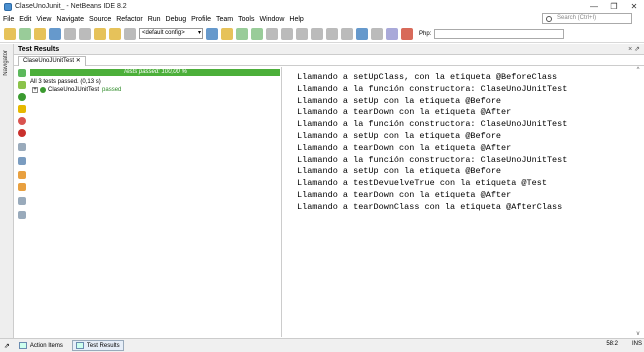 Image resolution: width=644 pixels, height=352 pixels. What do you see at coordinates (52, 61) in the screenshot?
I see `tab-claseunojunittest: ClaseUnoJUnitTest ✕` at bounding box center [52, 61].